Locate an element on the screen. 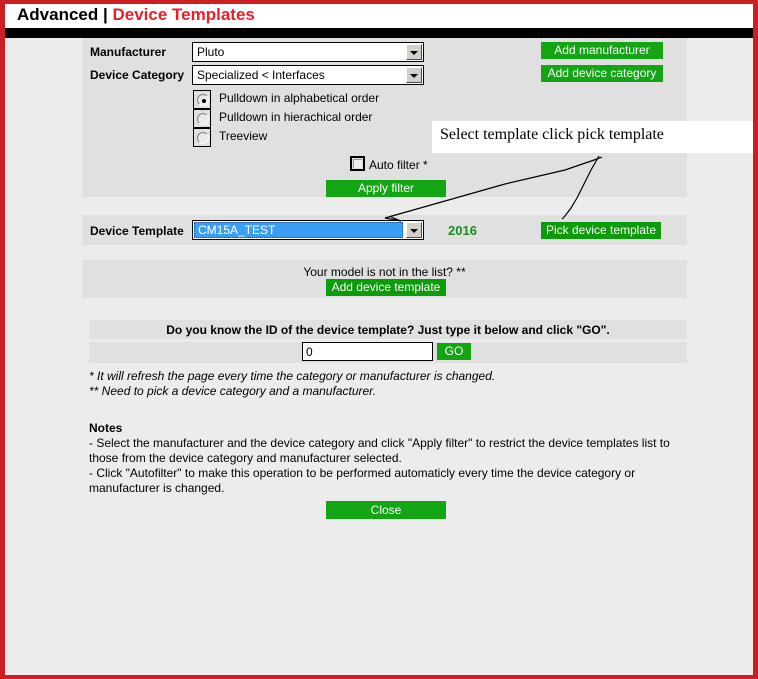 Image resolution: width=758 pixels, height=679 pixels. device-template-id-input: 0 is located at coordinates (367, 351).